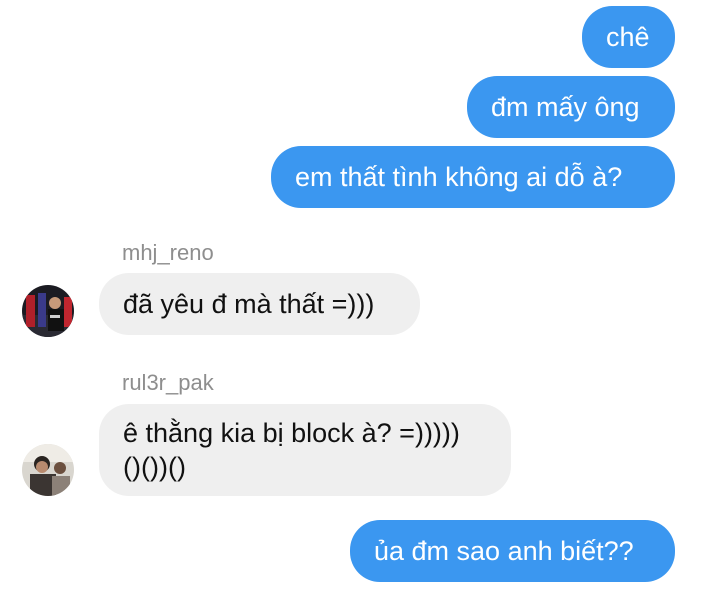 This screenshot has height=591, width=720. Describe the element at coordinates (305, 450) in the screenshot. I see `incoming-message: ê thằng kia bị block à? =))))) ()())()` at that location.